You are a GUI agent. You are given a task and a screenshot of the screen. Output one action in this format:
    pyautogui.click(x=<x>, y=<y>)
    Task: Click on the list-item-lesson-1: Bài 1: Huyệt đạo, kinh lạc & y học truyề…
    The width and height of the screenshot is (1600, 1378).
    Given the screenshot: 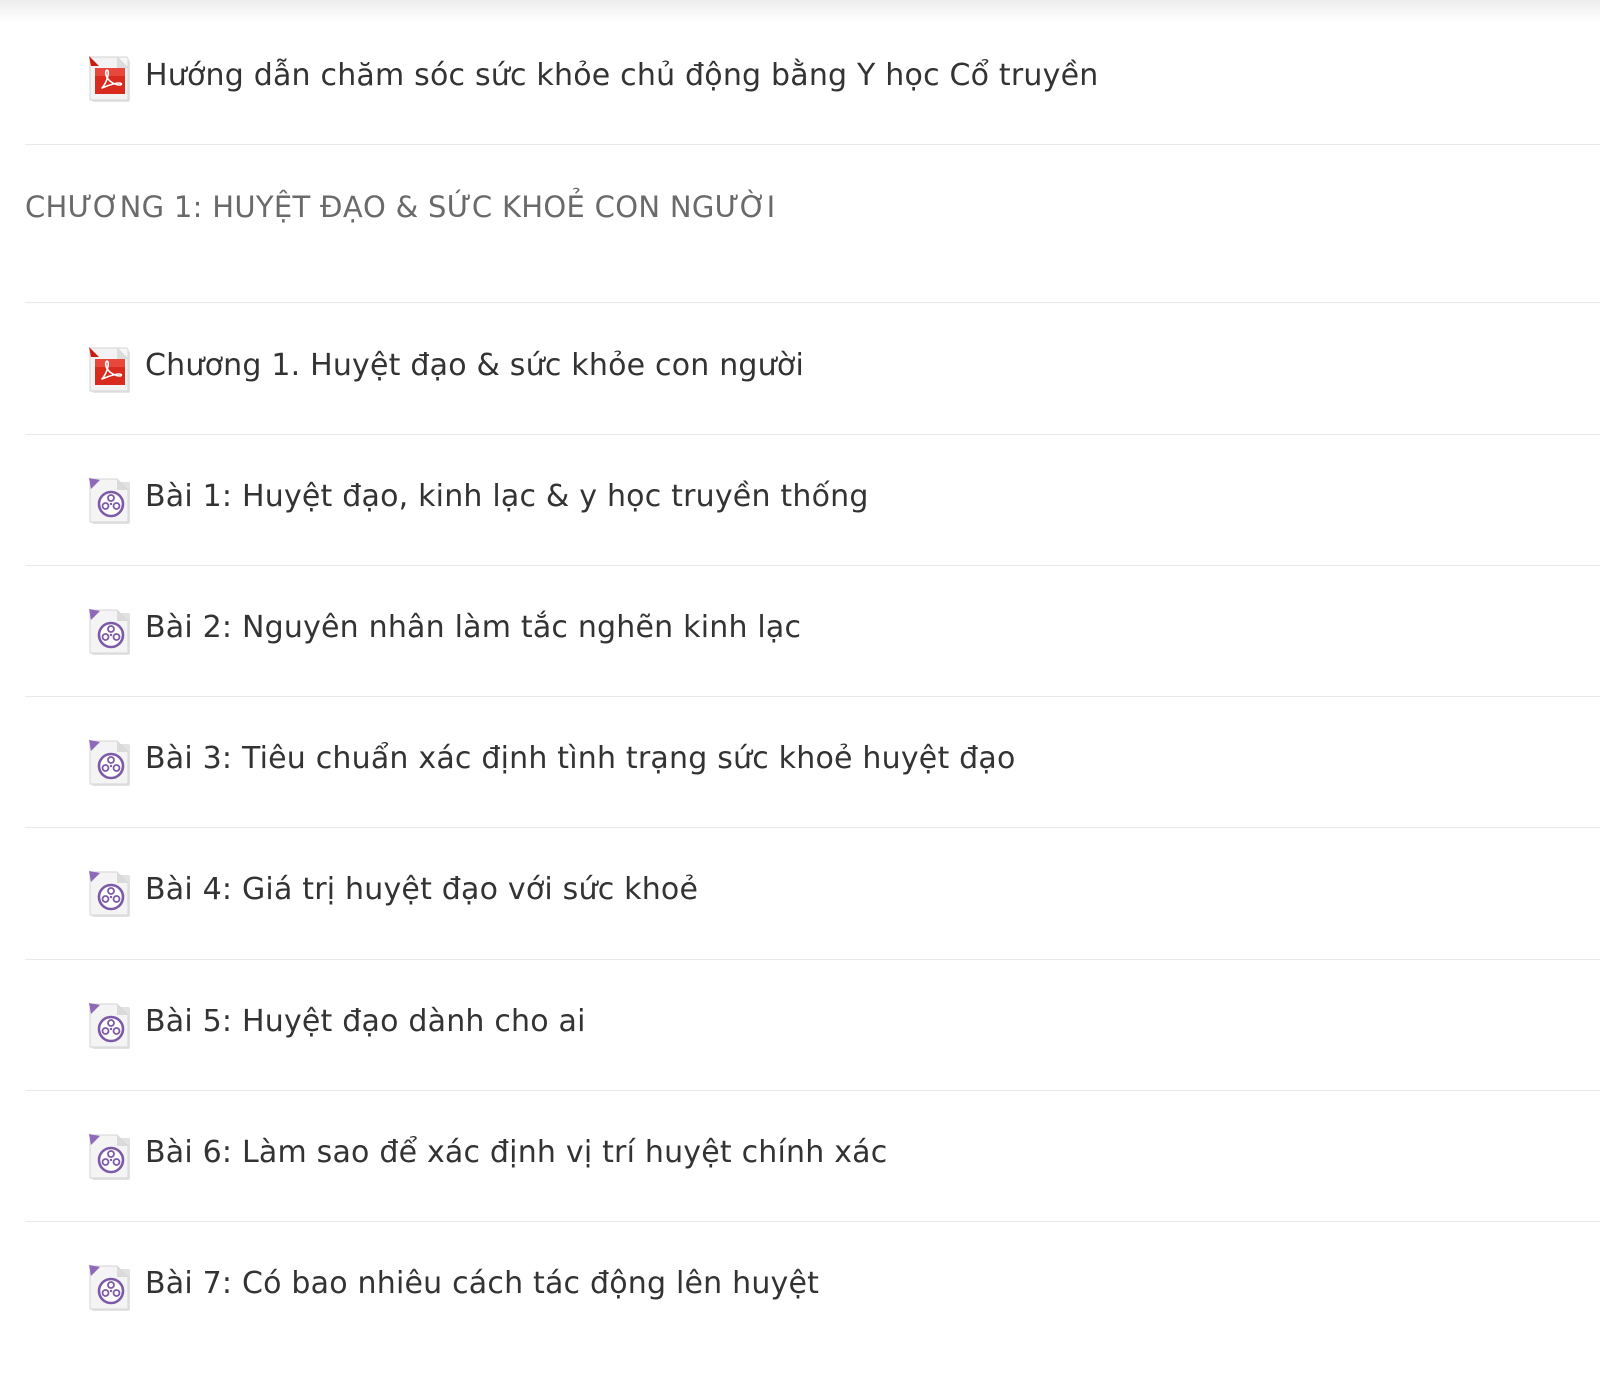 What is the action you would take?
    pyautogui.click(x=812, y=501)
    